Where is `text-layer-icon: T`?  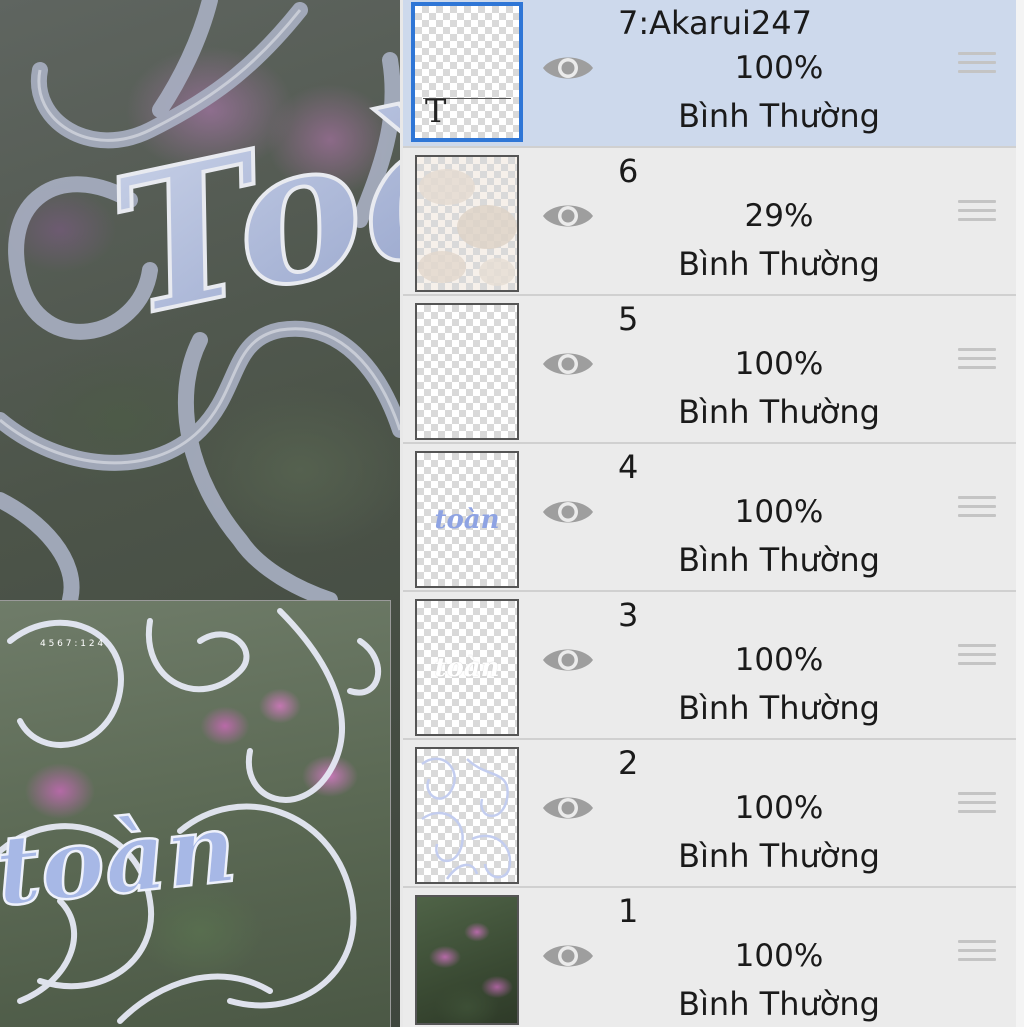
text-layer-icon: T is located at coordinates (436, 111).